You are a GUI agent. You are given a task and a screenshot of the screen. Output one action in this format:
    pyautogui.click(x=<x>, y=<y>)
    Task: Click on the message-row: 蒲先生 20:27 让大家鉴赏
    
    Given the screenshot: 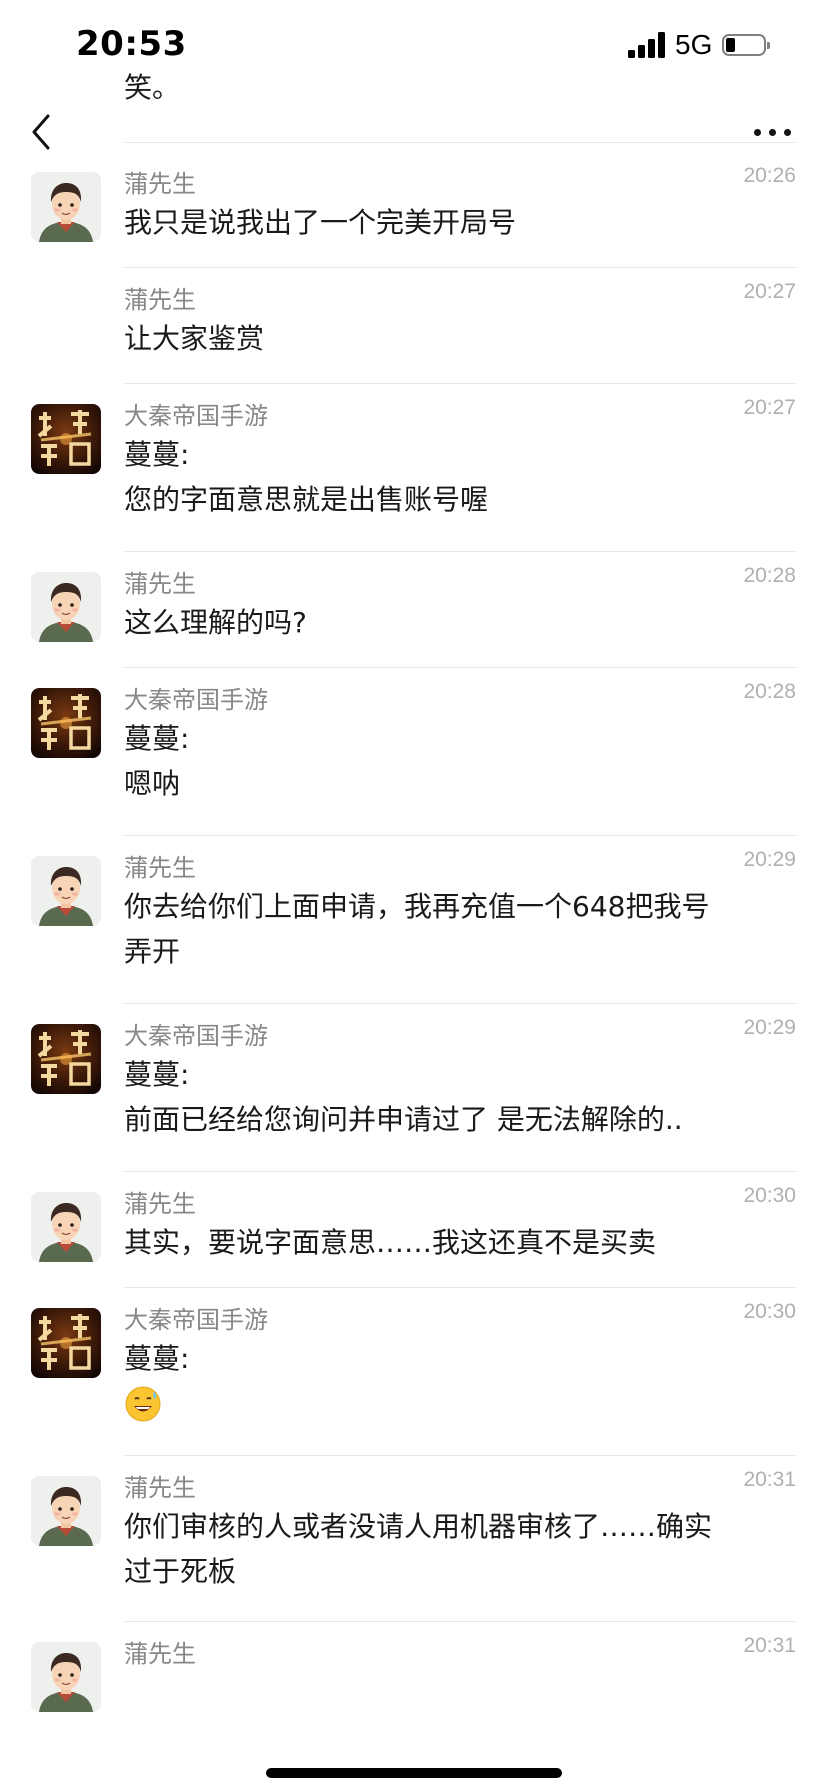 What is the action you would take?
    pyautogui.click(x=414, y=326)
    